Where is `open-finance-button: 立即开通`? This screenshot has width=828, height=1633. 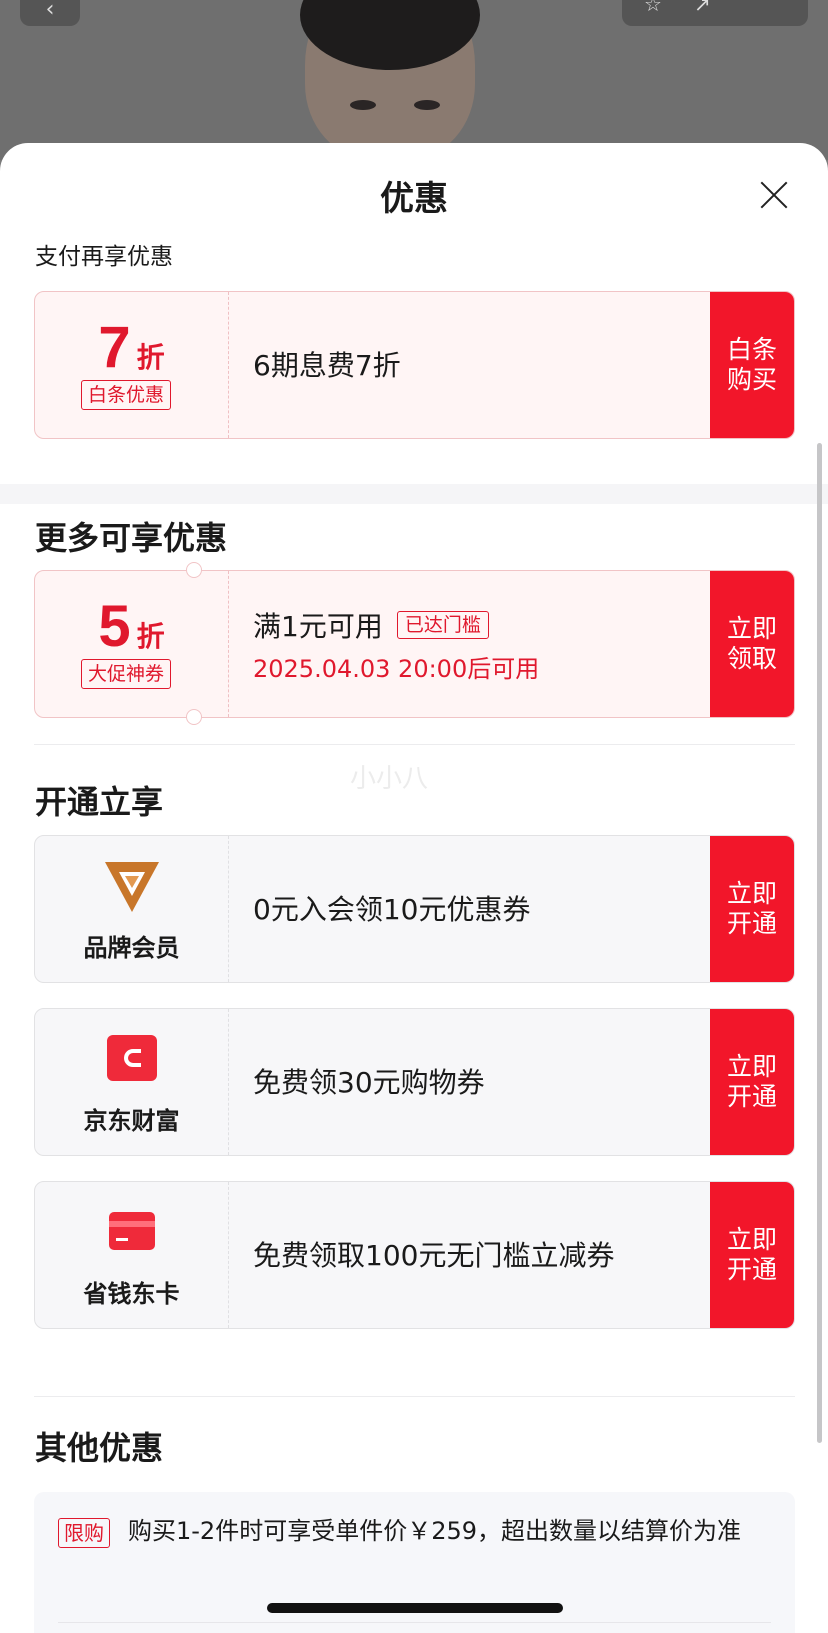 open-finance-button: 立即开通 is located at coordinates (752, 1082).